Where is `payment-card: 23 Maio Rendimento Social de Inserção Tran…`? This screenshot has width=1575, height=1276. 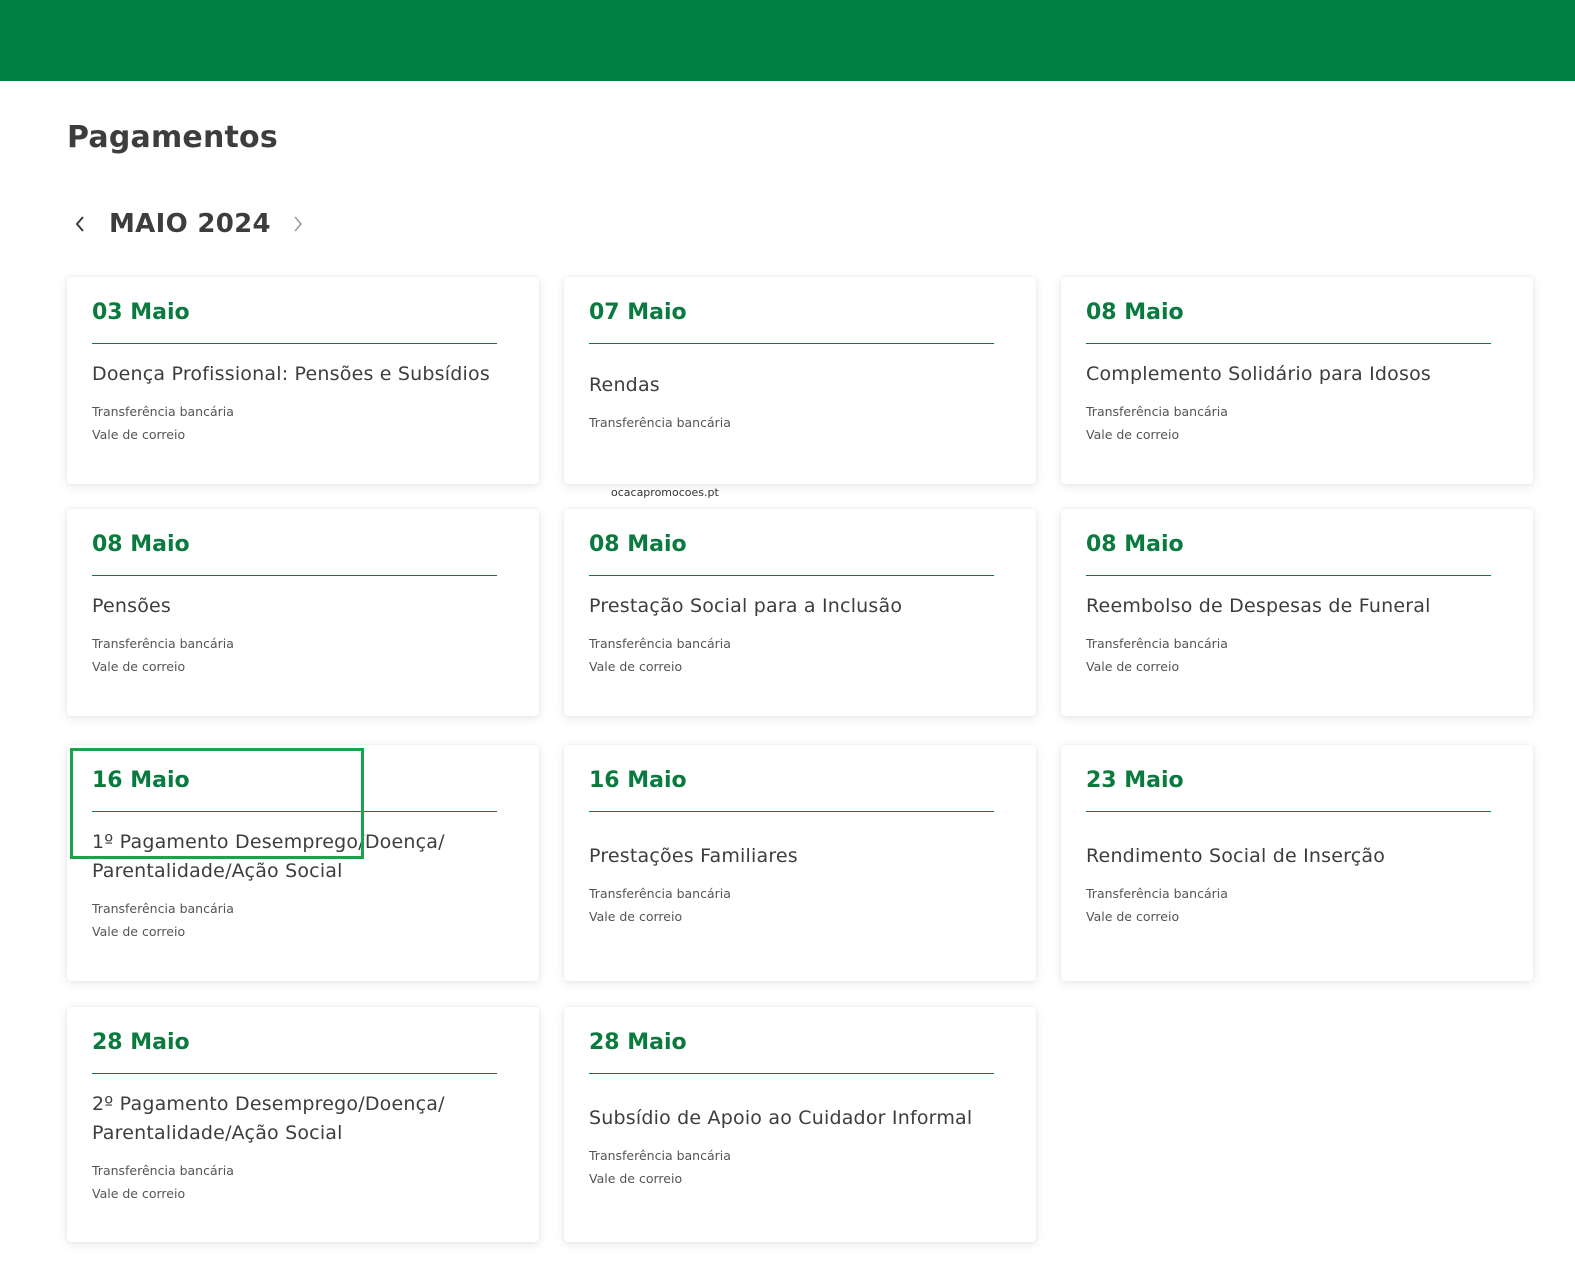 payment-card: 23 Maio Rendimento Social de Inserção Tran… is located at coordinates (1297, 863).